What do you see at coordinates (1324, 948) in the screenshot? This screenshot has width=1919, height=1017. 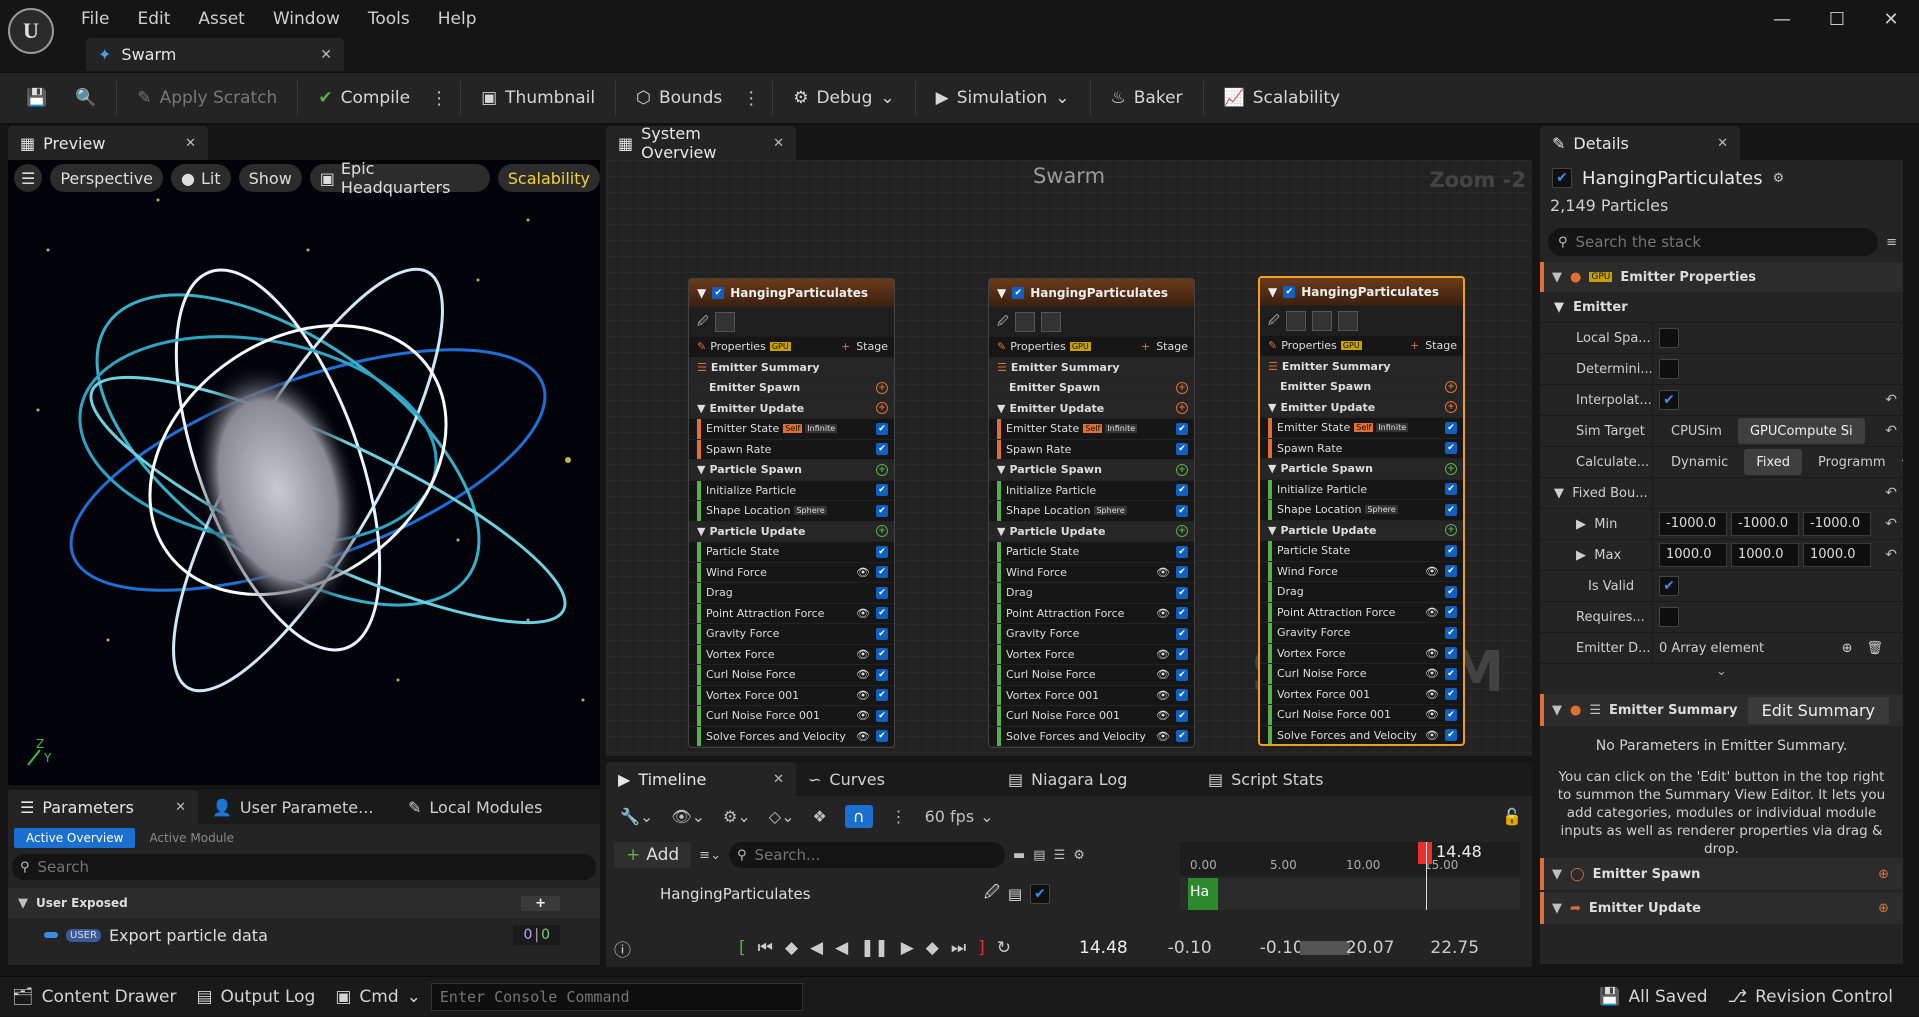 I see `view-range-scrollbar` at bounding box center [1324, 948].